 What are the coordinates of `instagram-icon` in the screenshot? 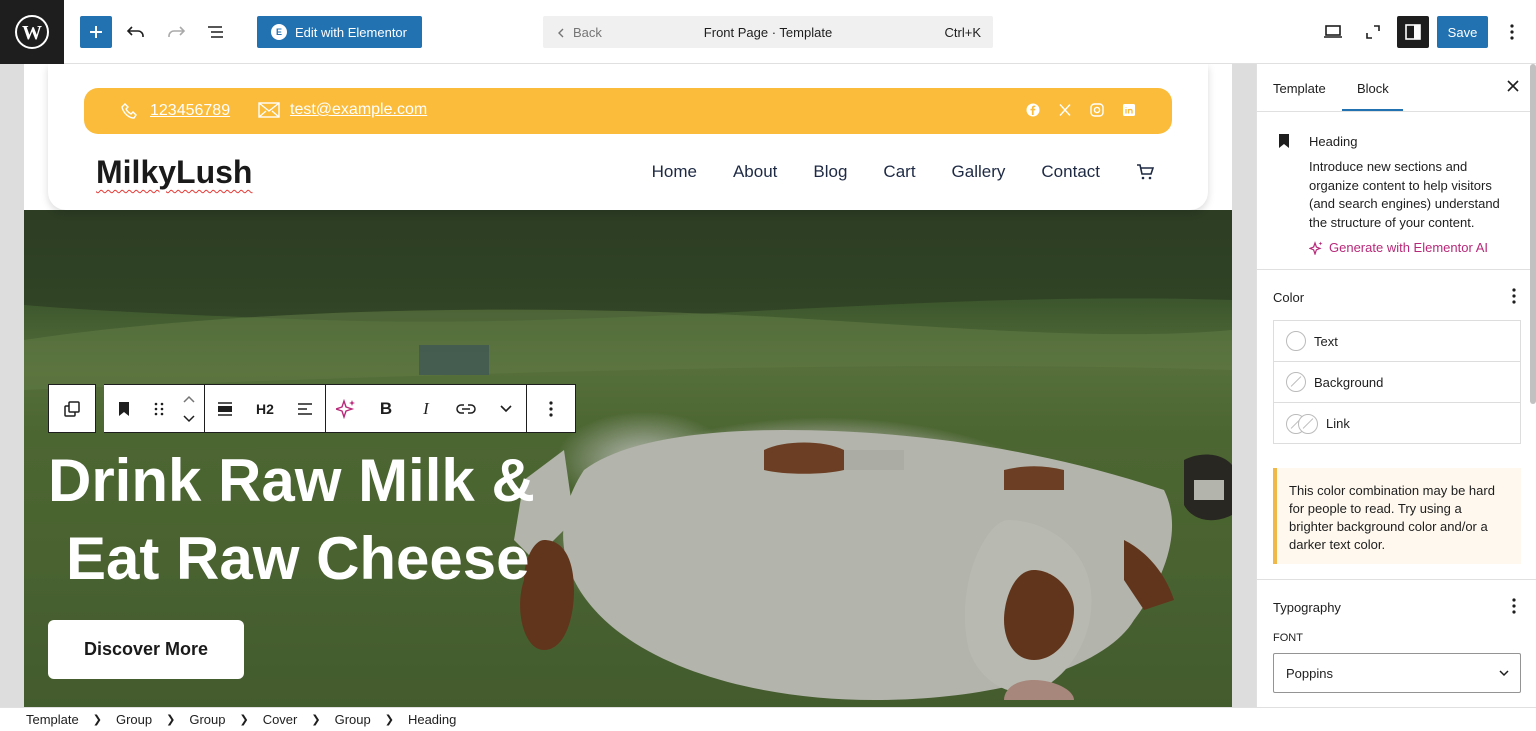 It's located at (1097, 110).